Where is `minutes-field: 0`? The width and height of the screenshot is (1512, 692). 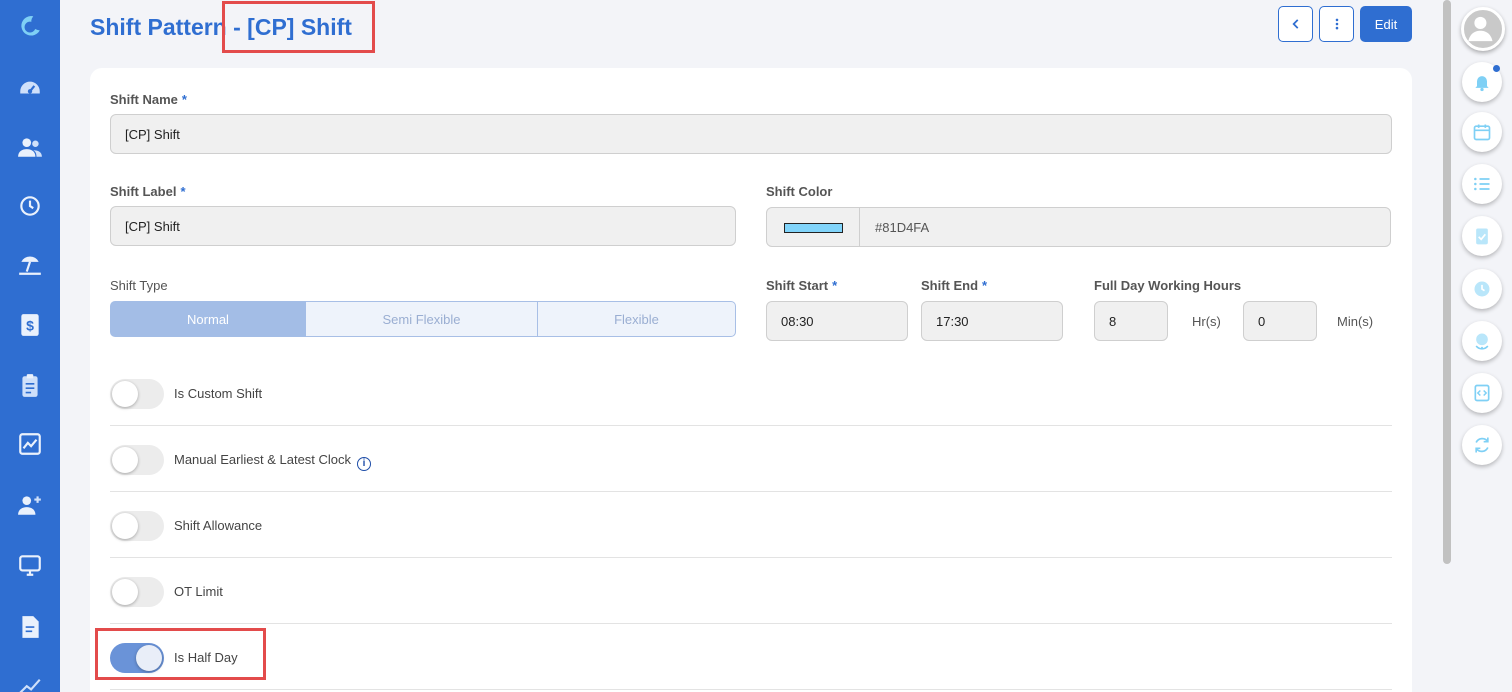 minutes-field: 0 is located at coordinates (1280, 321).